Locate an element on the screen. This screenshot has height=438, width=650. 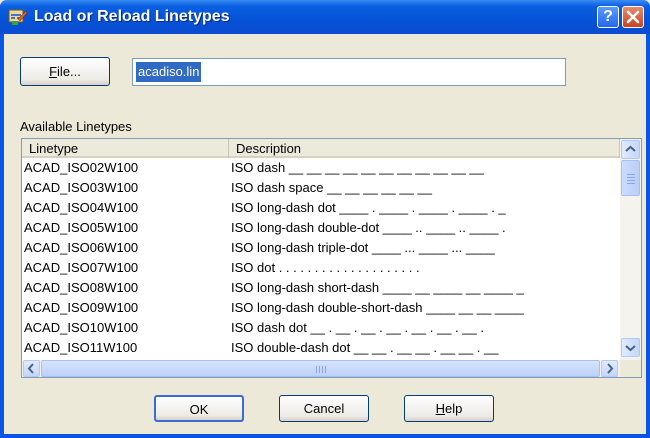
chevron-up-icon is located at coordinates (630, 148).